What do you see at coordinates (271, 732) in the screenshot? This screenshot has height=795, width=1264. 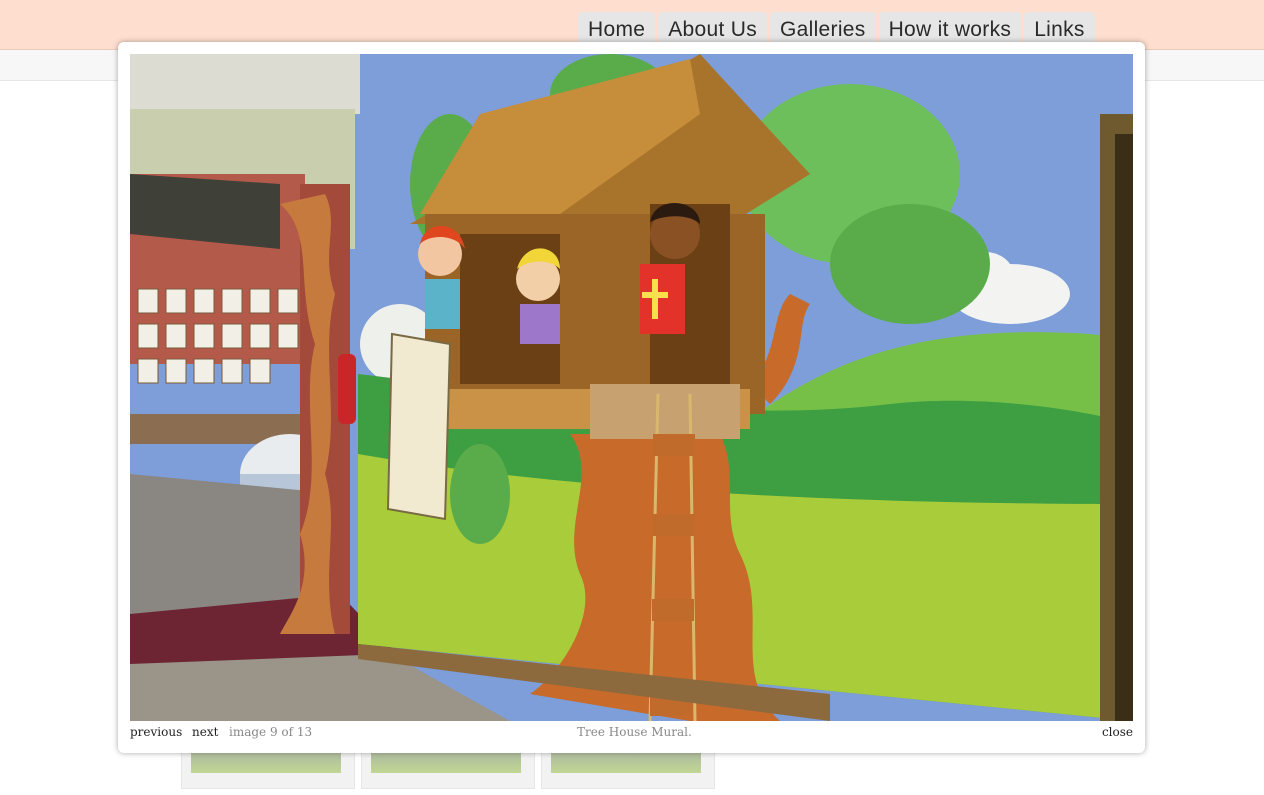 I see `image-counter: image 9 of 13` at bounding box center [271, 732].